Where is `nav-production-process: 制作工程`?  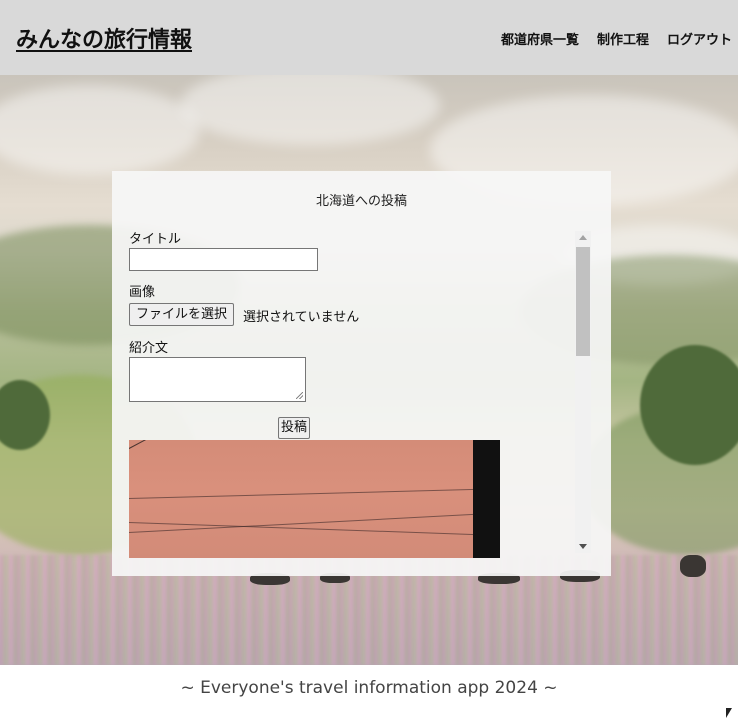
nav-production-process: 制作工程 is located at coordinates (623, 38).